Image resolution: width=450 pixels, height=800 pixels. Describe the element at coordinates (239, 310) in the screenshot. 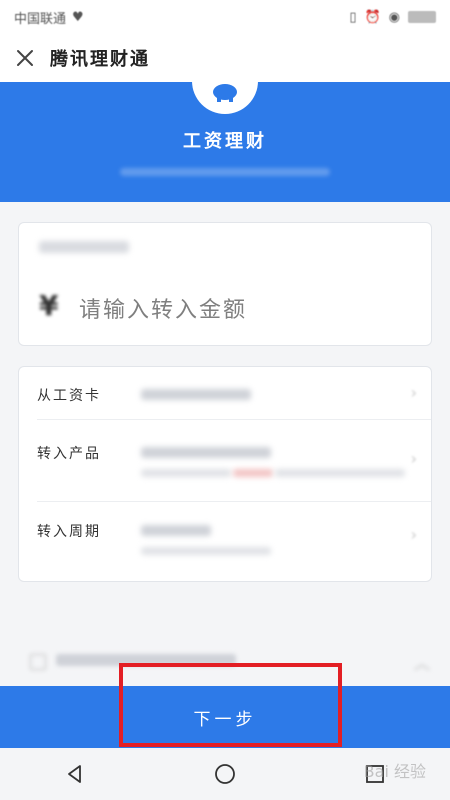

I see `amount-input` at that location.